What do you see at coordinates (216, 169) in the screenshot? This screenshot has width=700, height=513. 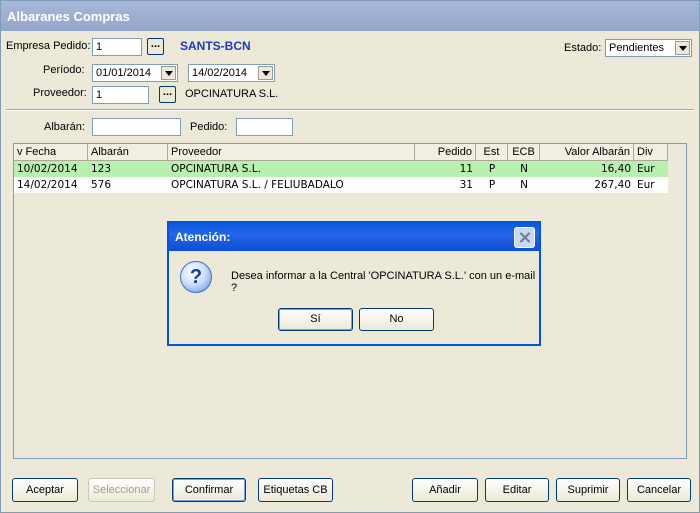 I see `cell-proveedor: OPCINATURA S.L.` at bounding box center [216, 169].